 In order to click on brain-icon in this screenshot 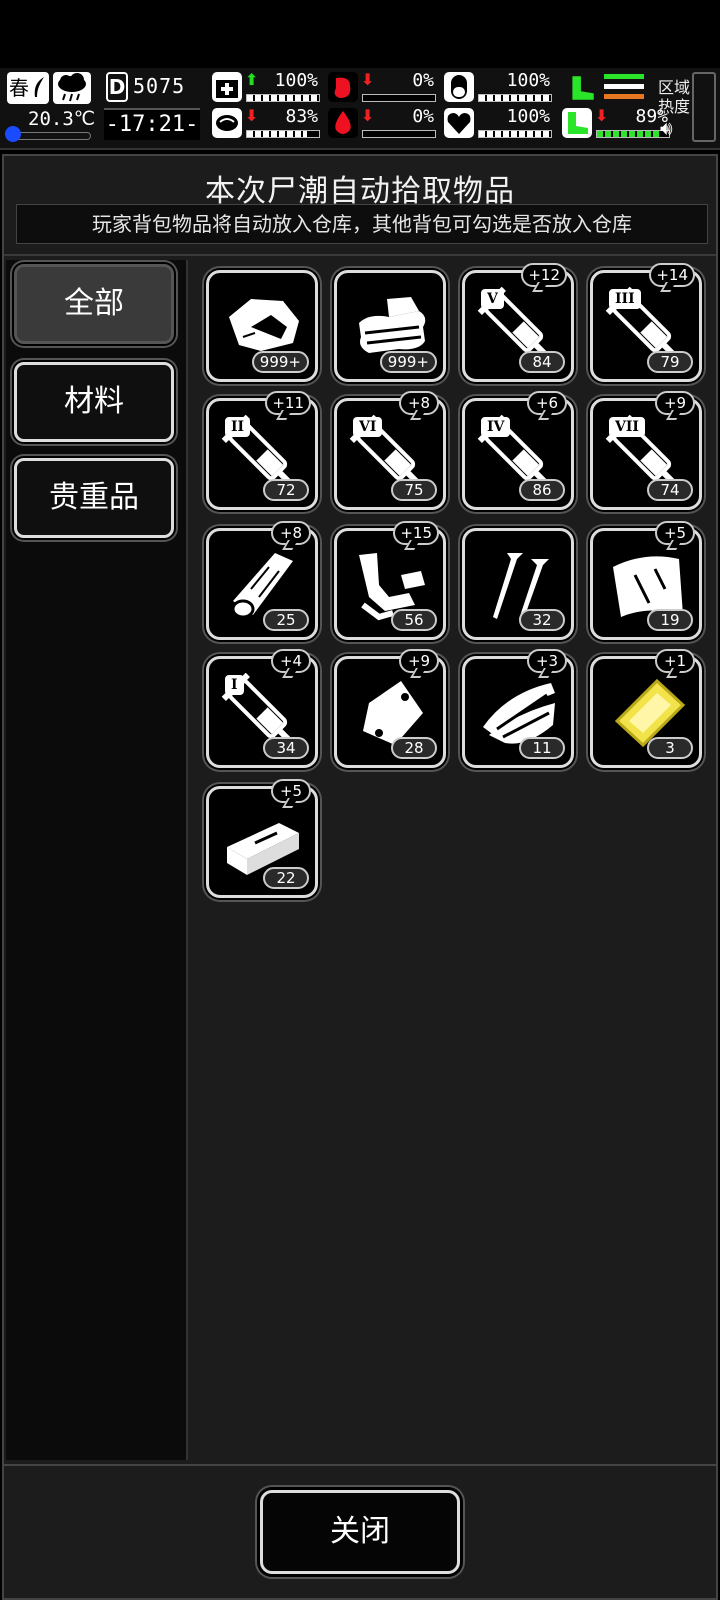, I will do `click(227, 123)`.